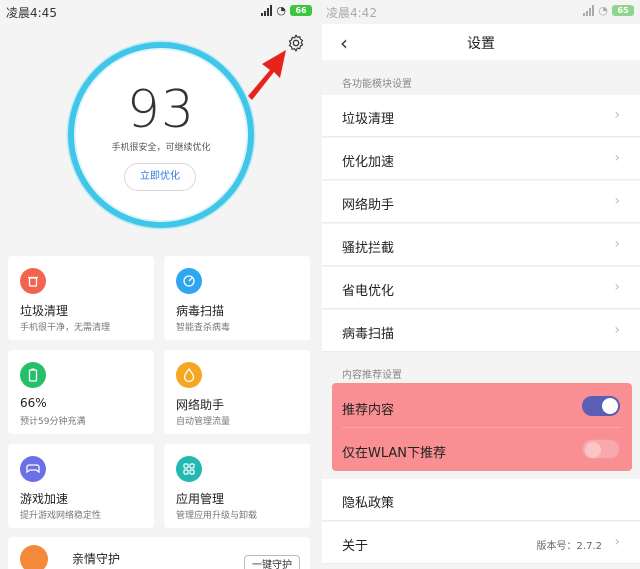  I want to click on wlan-only-label: 仅在WLAN下推荐, so click(394, 453).